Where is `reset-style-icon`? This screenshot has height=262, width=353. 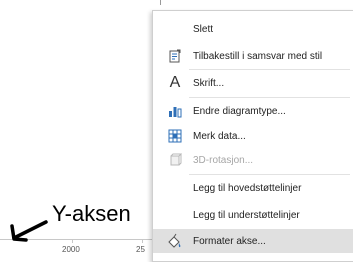
reset-style-icon is located at coordinates (175, 56).